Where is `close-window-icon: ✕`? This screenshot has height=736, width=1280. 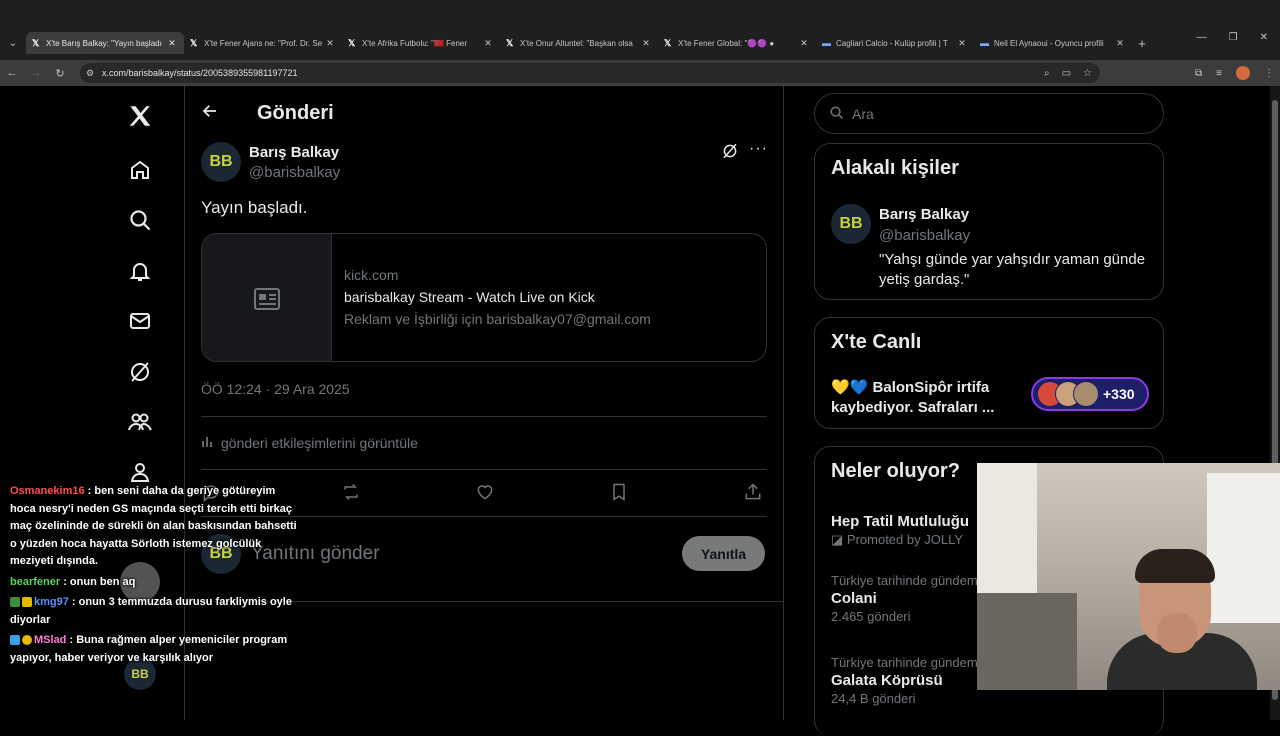
close-window-icon: ✕ is located at coordinates (1264, 37).